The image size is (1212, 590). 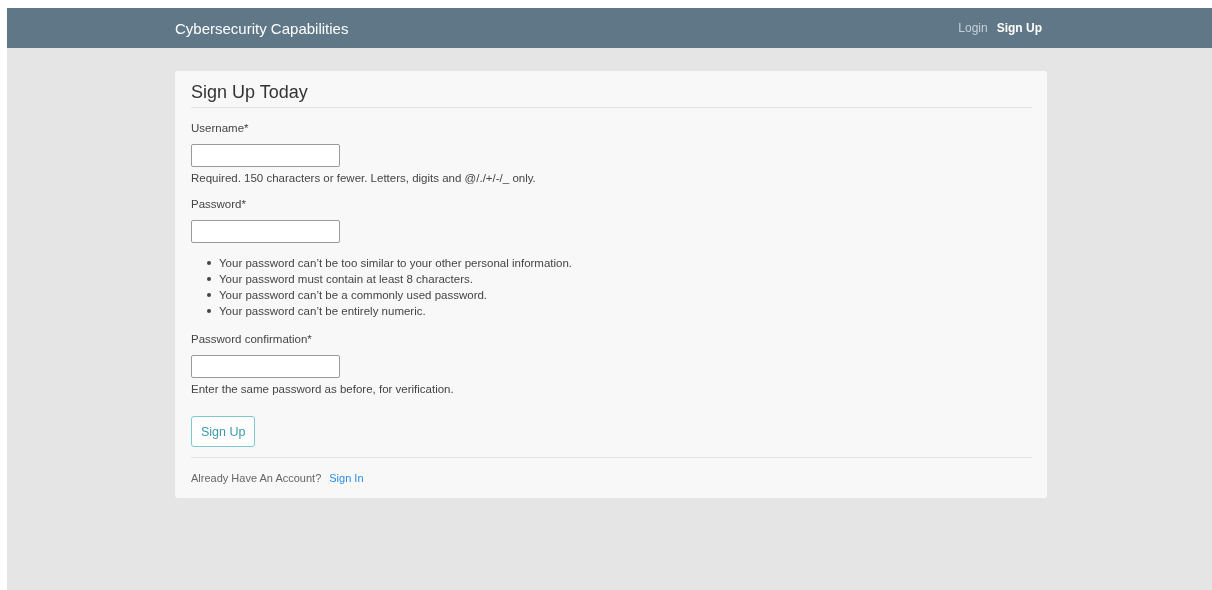 I want to click on password-rule: Your password must contain at least 8 characters., so click(x=346, y=279).